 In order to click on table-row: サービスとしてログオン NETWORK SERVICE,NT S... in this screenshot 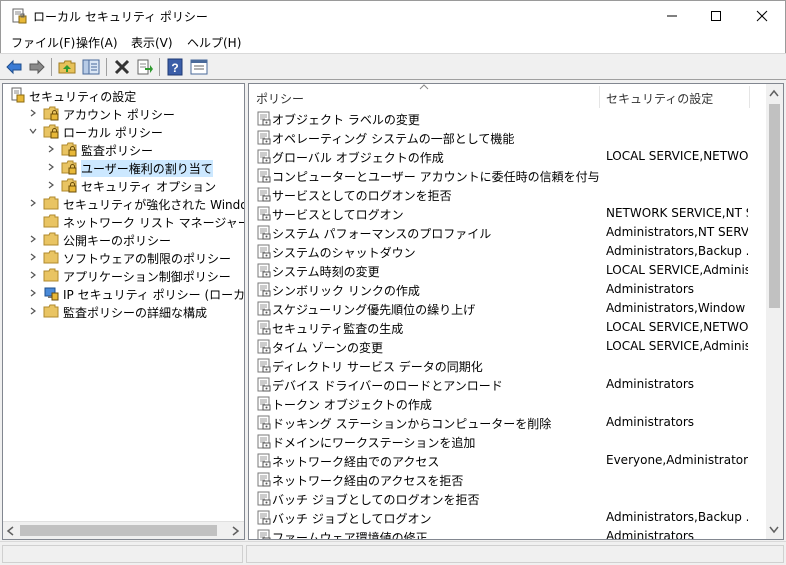, I will do `click(508, 213)`.